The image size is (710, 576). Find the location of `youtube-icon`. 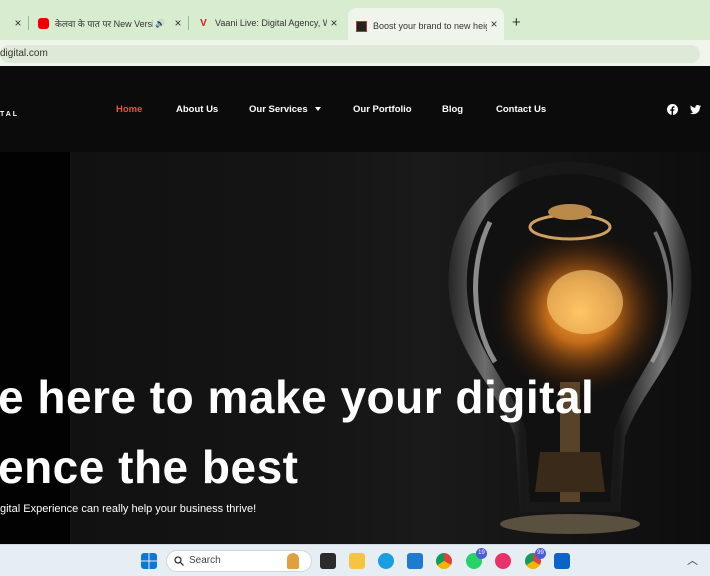

youtube-icon is located at coordinates (43, 23).